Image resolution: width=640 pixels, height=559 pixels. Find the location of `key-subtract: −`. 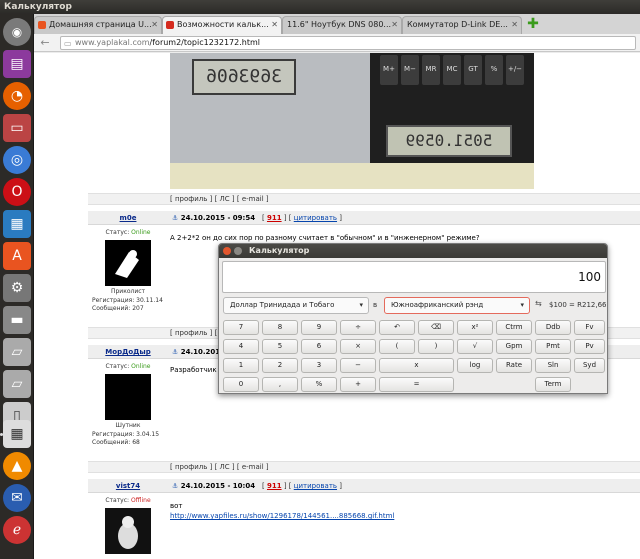

key-subtract: − is located at coordinates (358, 365).